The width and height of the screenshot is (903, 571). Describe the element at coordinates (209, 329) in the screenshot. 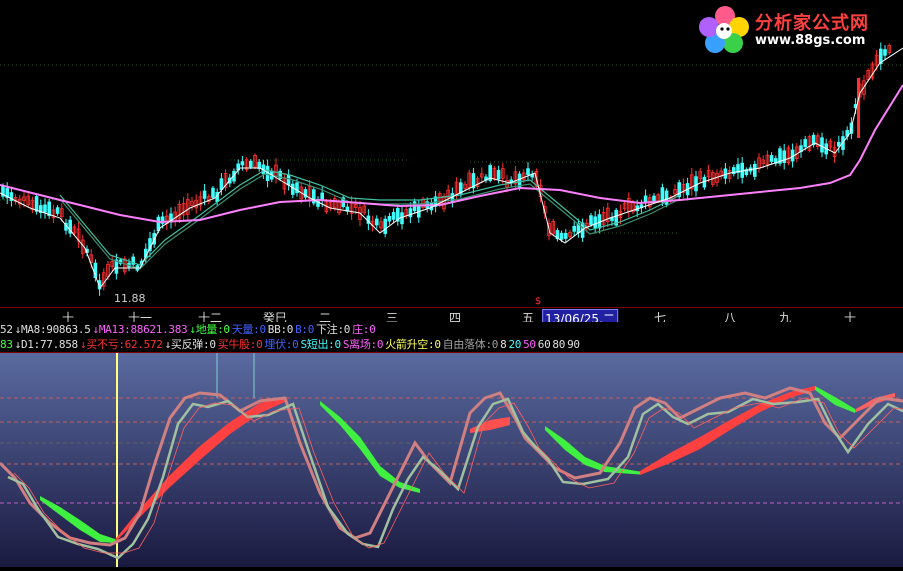

I see `indicator-value: ↓地量:0` at that location.